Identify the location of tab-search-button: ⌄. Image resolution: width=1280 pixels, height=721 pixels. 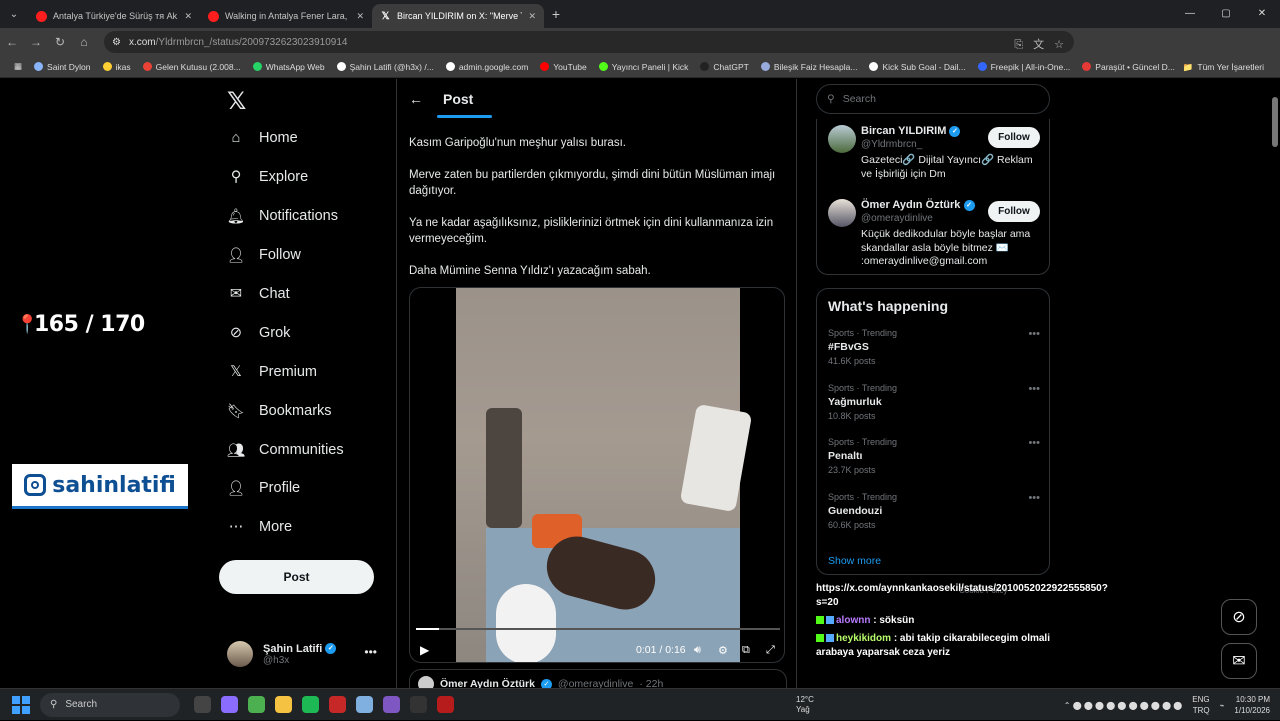
(14, 14).